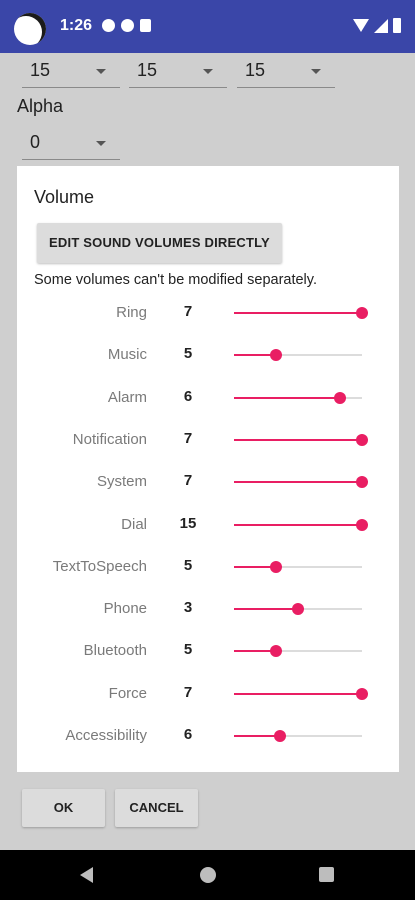  What do you see at coordinates (127, 355) in the screenshot?
I see `volume-label: Music` at bounding box center [127, 355].